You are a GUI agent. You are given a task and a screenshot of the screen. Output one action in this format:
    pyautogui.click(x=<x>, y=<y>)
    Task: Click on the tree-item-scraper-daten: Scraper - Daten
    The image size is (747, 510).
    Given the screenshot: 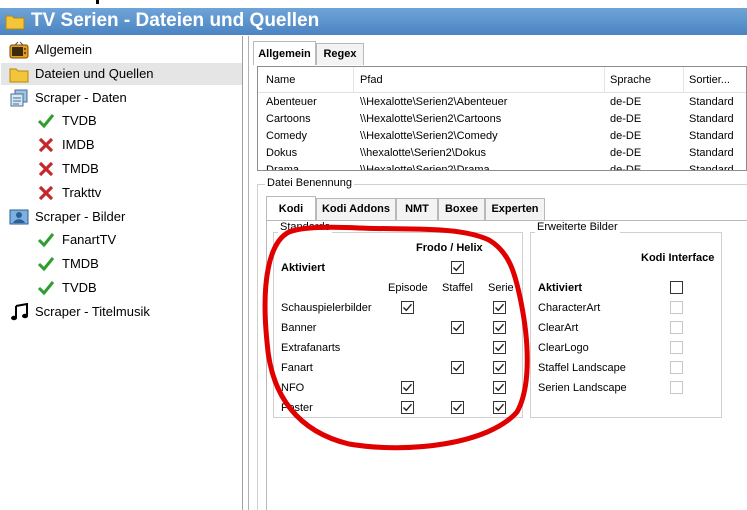 What is the action you would take?
    pyautogui.click(x=121, y=98)
    